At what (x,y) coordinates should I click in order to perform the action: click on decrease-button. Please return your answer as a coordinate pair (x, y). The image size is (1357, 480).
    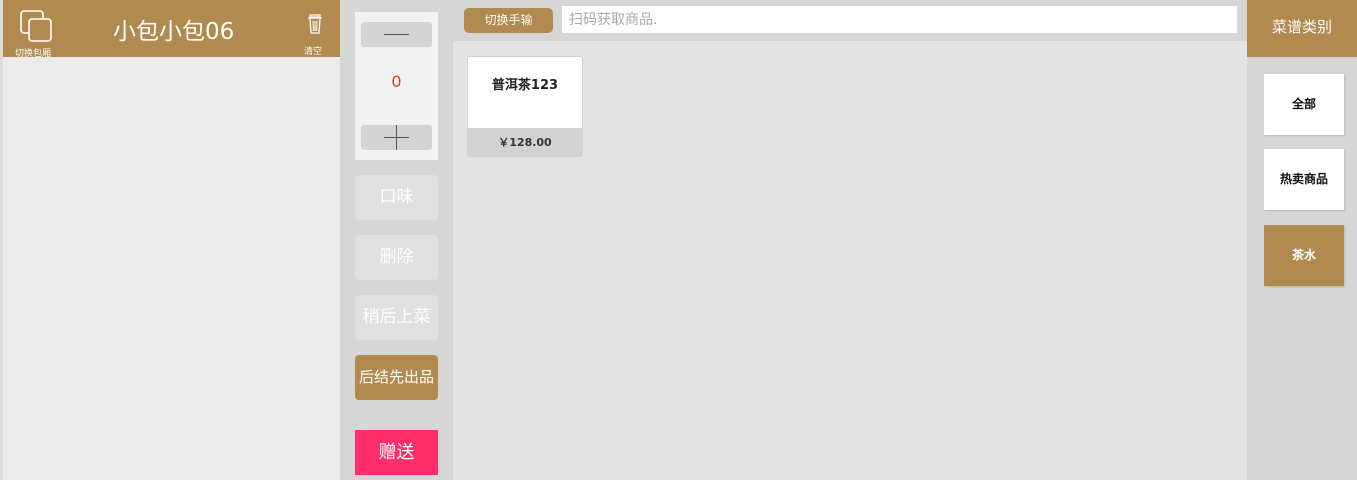
    Looking at the image, I should click on (396, 34).